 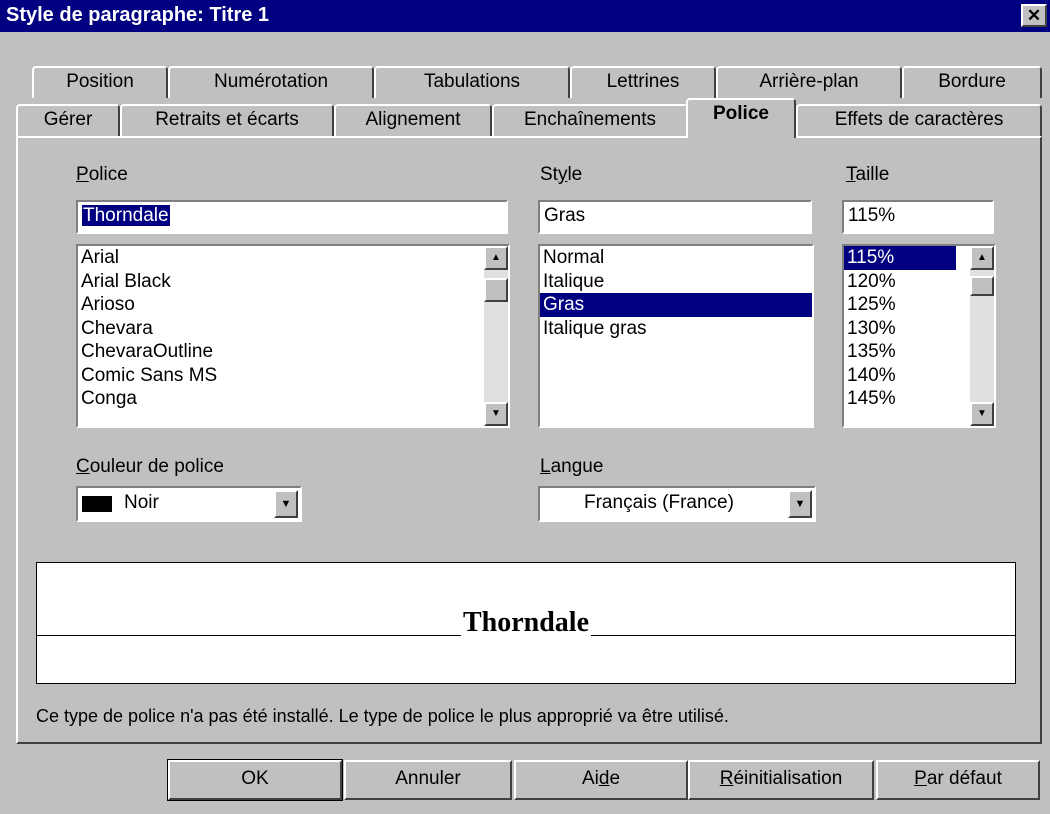 What do you see at coordinates (676, 329) in the screenshot?
I see `style-list-item: Italique gras` at bounding box center [676, 329].